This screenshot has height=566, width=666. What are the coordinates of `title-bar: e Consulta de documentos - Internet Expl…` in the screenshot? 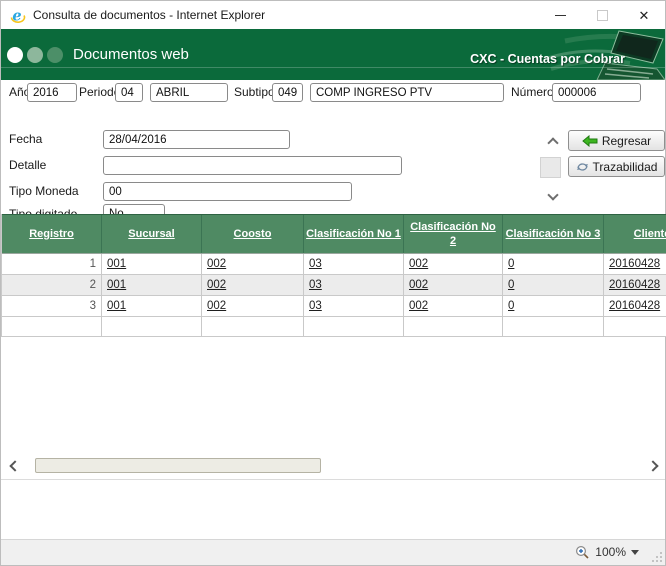 It's located at (333, 15).